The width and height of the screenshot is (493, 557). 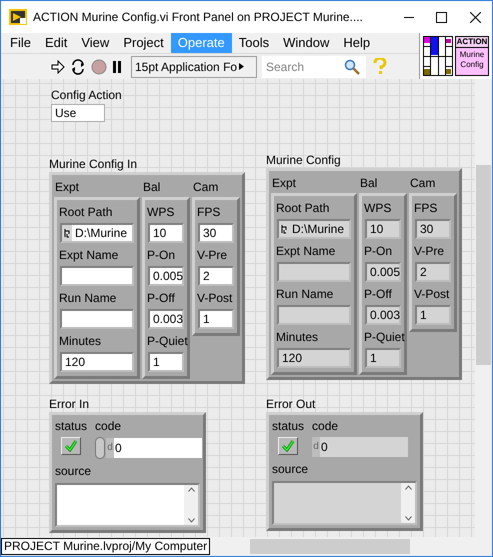 I want to click on dropdown-arrow-icon, so click(x=241, y=66).